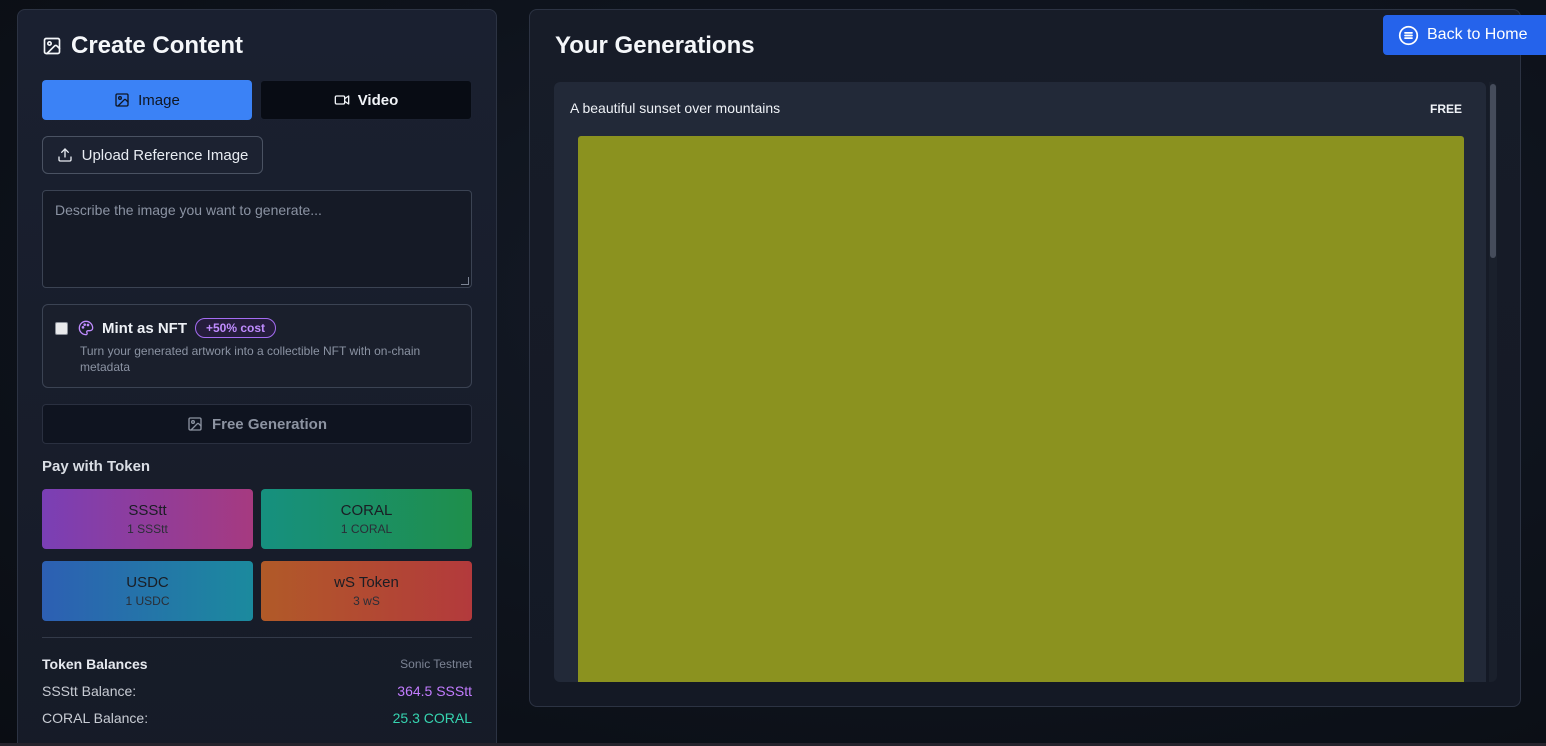 The image size is (1546, 746). I want to click on scrollbar-thumb, so click(1493, 171).